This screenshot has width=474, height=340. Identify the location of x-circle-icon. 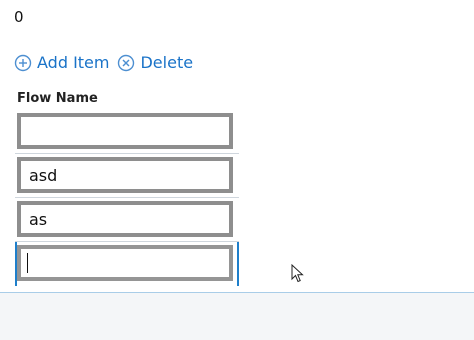
(126, 62).